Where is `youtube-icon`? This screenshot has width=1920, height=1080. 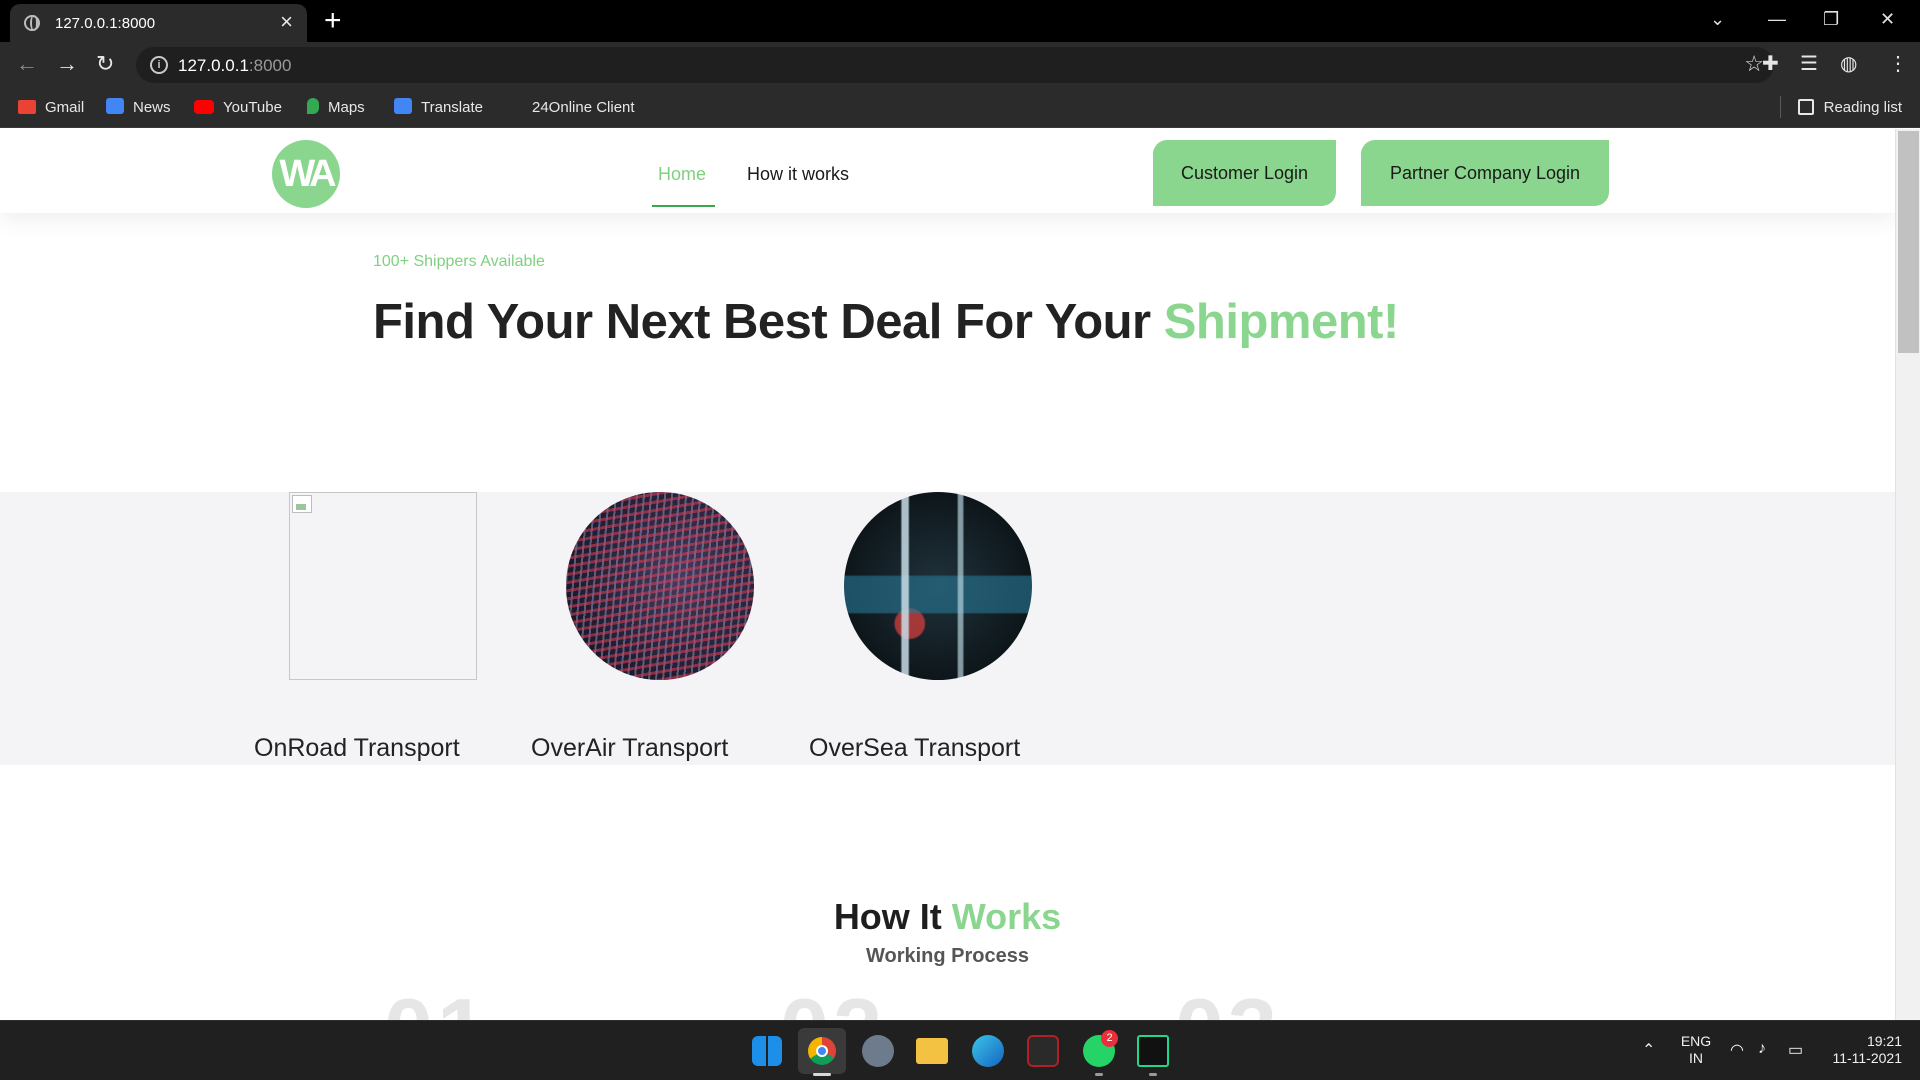 youtube-icon is located at coordinates (204, 107).